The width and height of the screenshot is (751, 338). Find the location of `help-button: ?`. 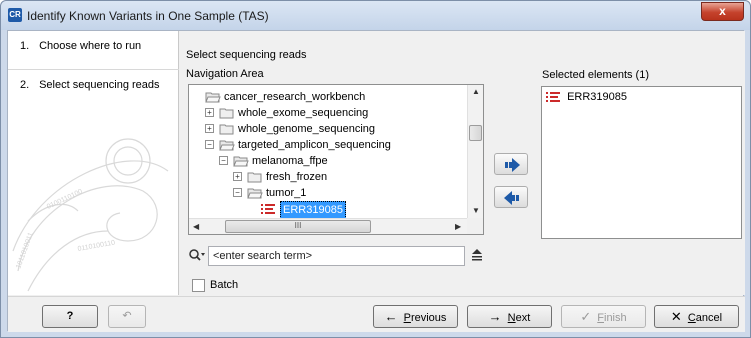

help-button: ? is located at coordinates (70, 316).